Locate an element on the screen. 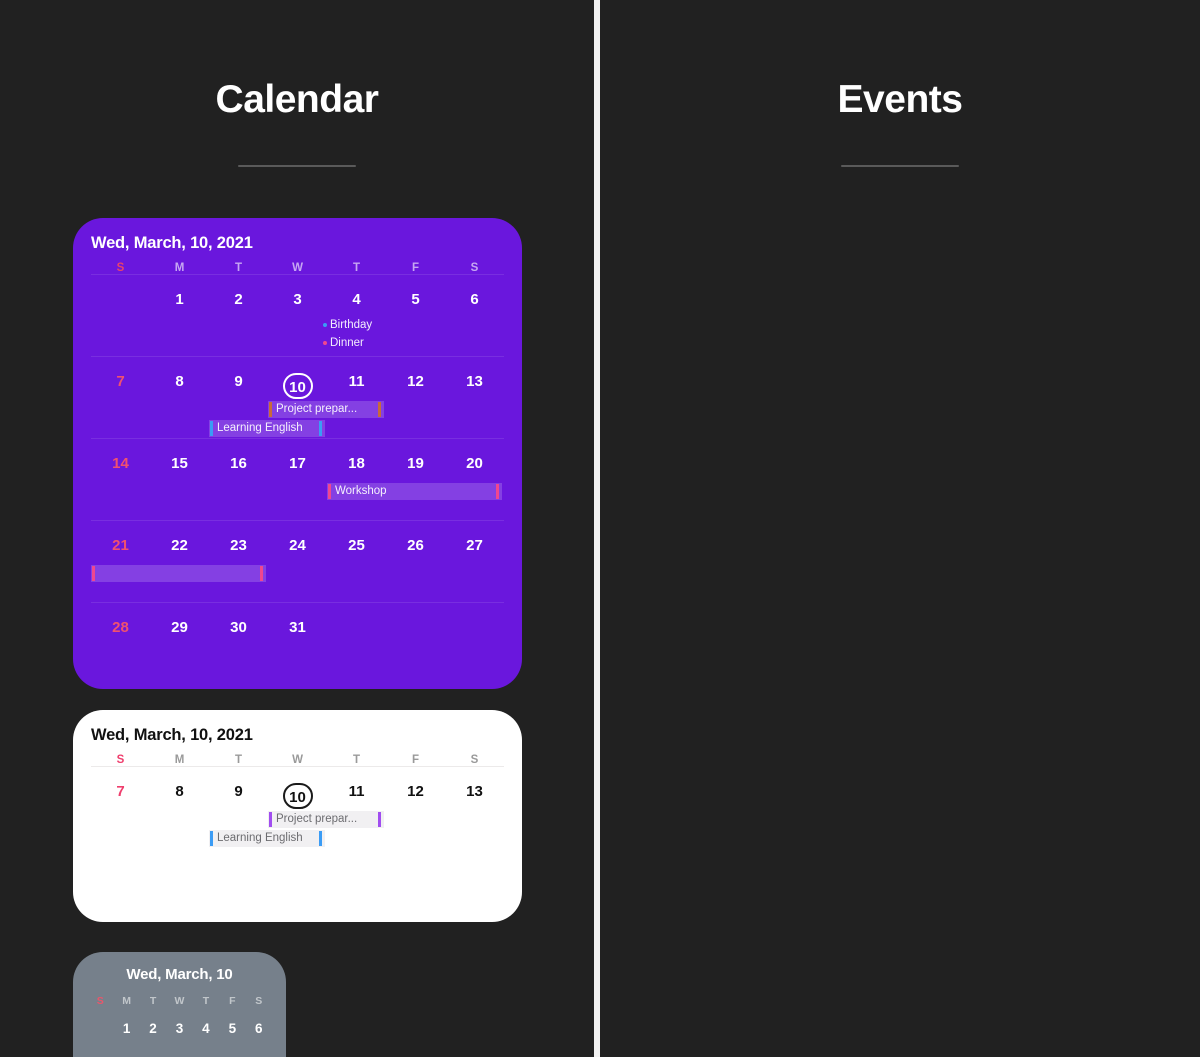 The image size is (1200, 1057). title-divider-left is located at coordinates (297, 166).